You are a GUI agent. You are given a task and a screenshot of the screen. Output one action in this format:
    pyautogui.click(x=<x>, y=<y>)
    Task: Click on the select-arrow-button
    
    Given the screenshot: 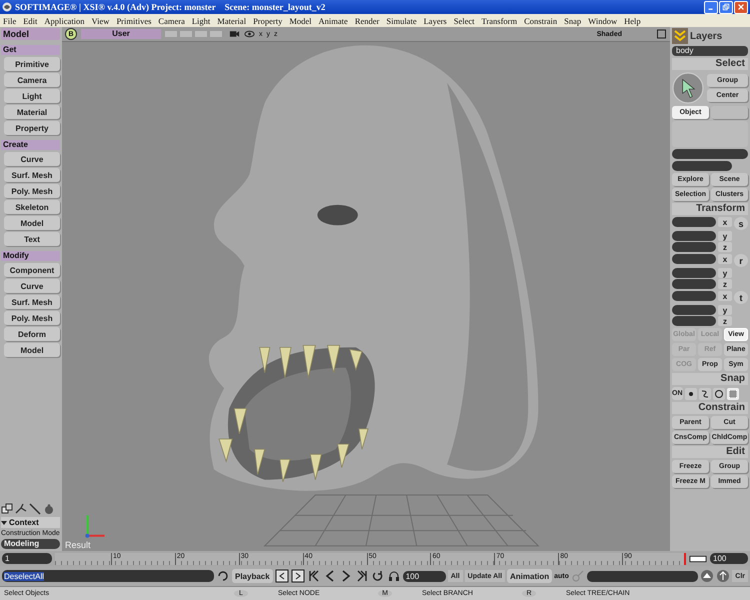 What is the action you would take?
    pyautogui.click(x=688, y=88)
    